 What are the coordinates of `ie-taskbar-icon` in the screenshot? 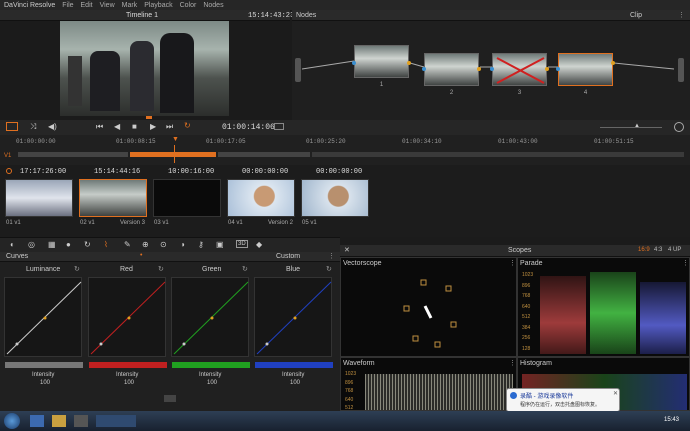 It's located at (37, 421).